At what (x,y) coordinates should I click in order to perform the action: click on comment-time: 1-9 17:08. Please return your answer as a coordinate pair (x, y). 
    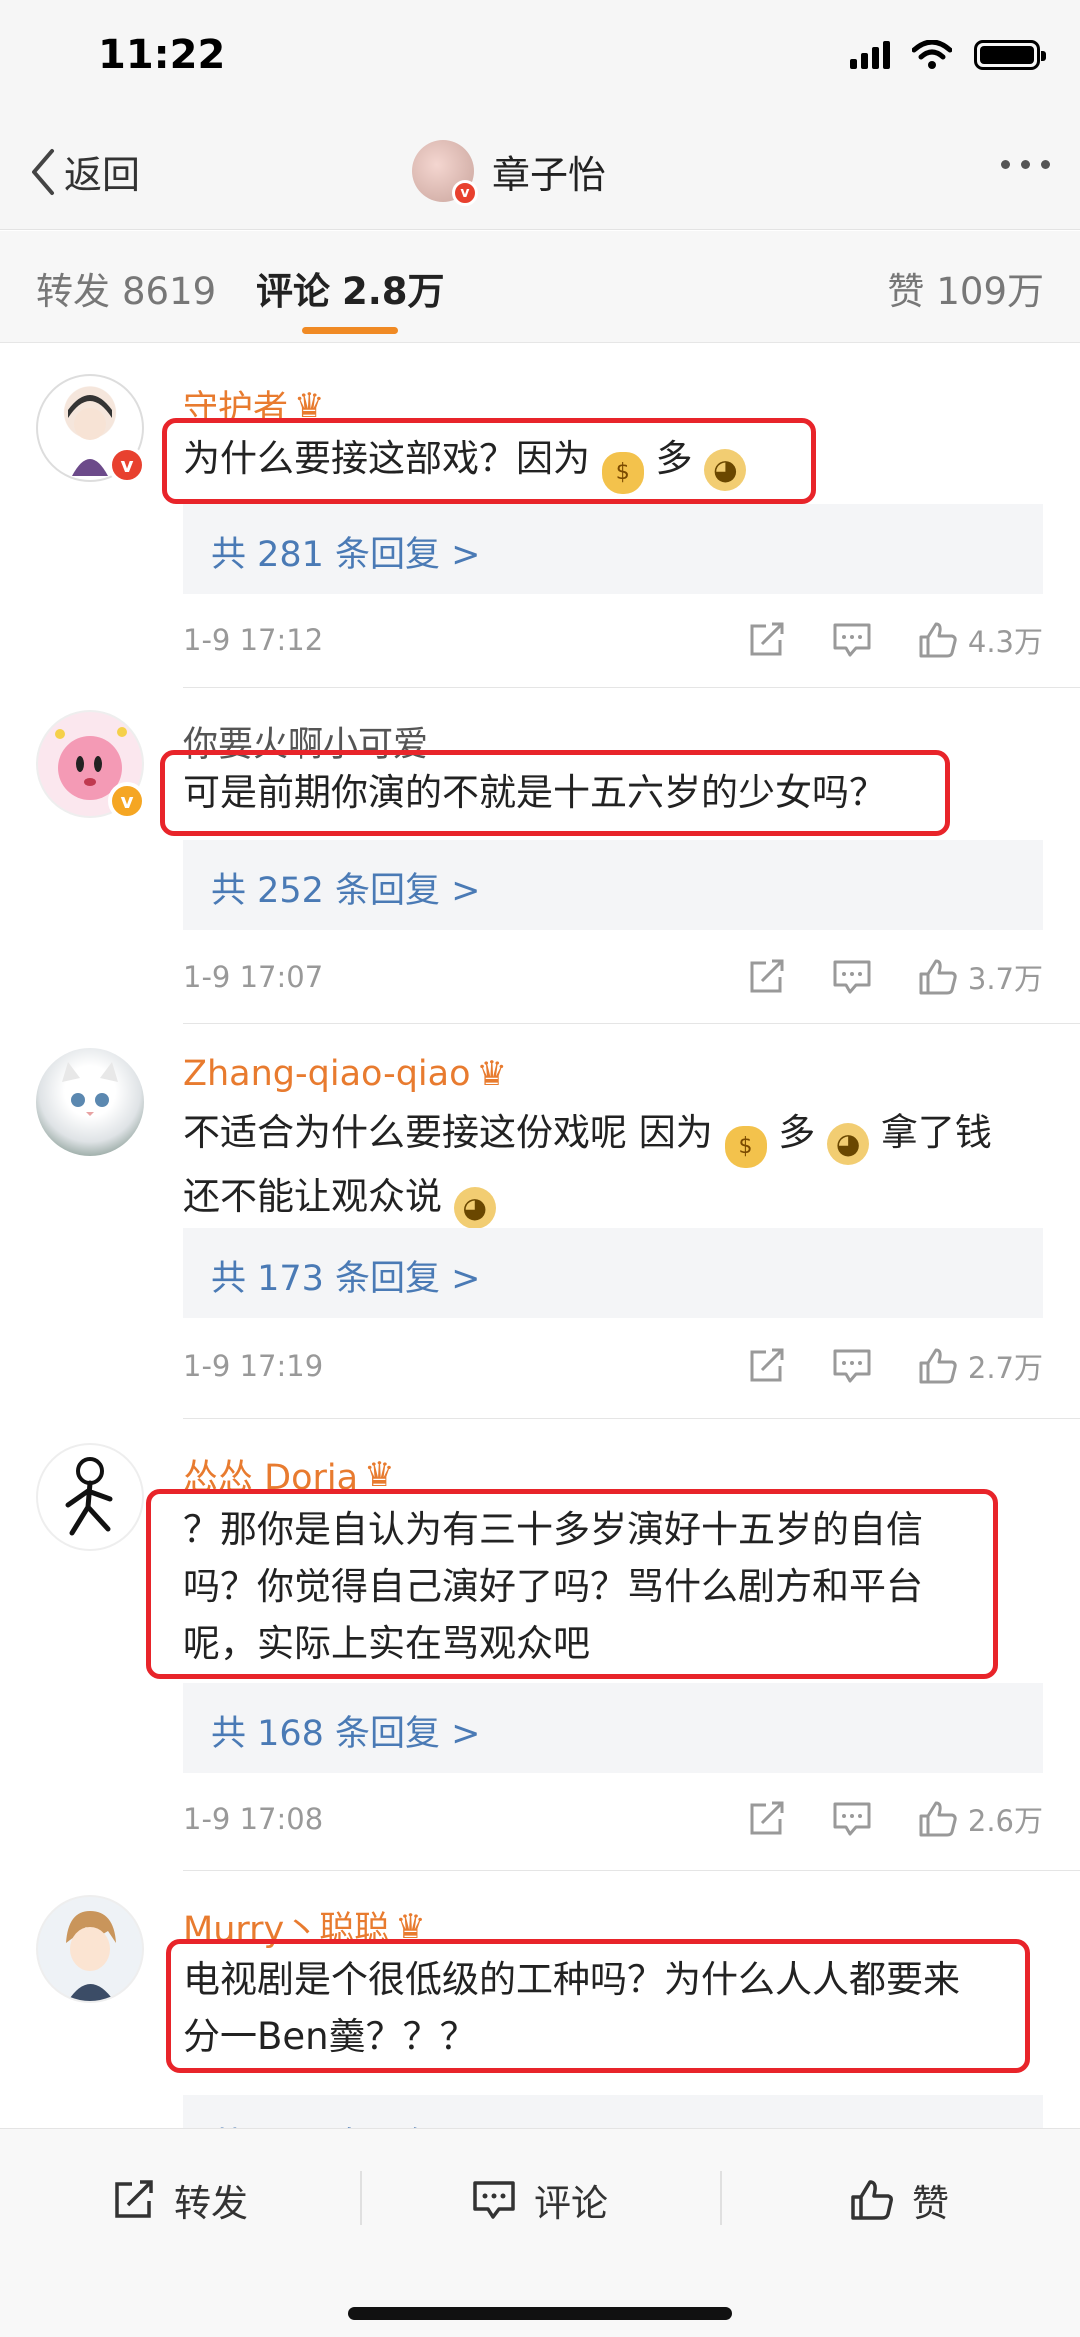
    Looking at the image, I should click on (253, 1819).